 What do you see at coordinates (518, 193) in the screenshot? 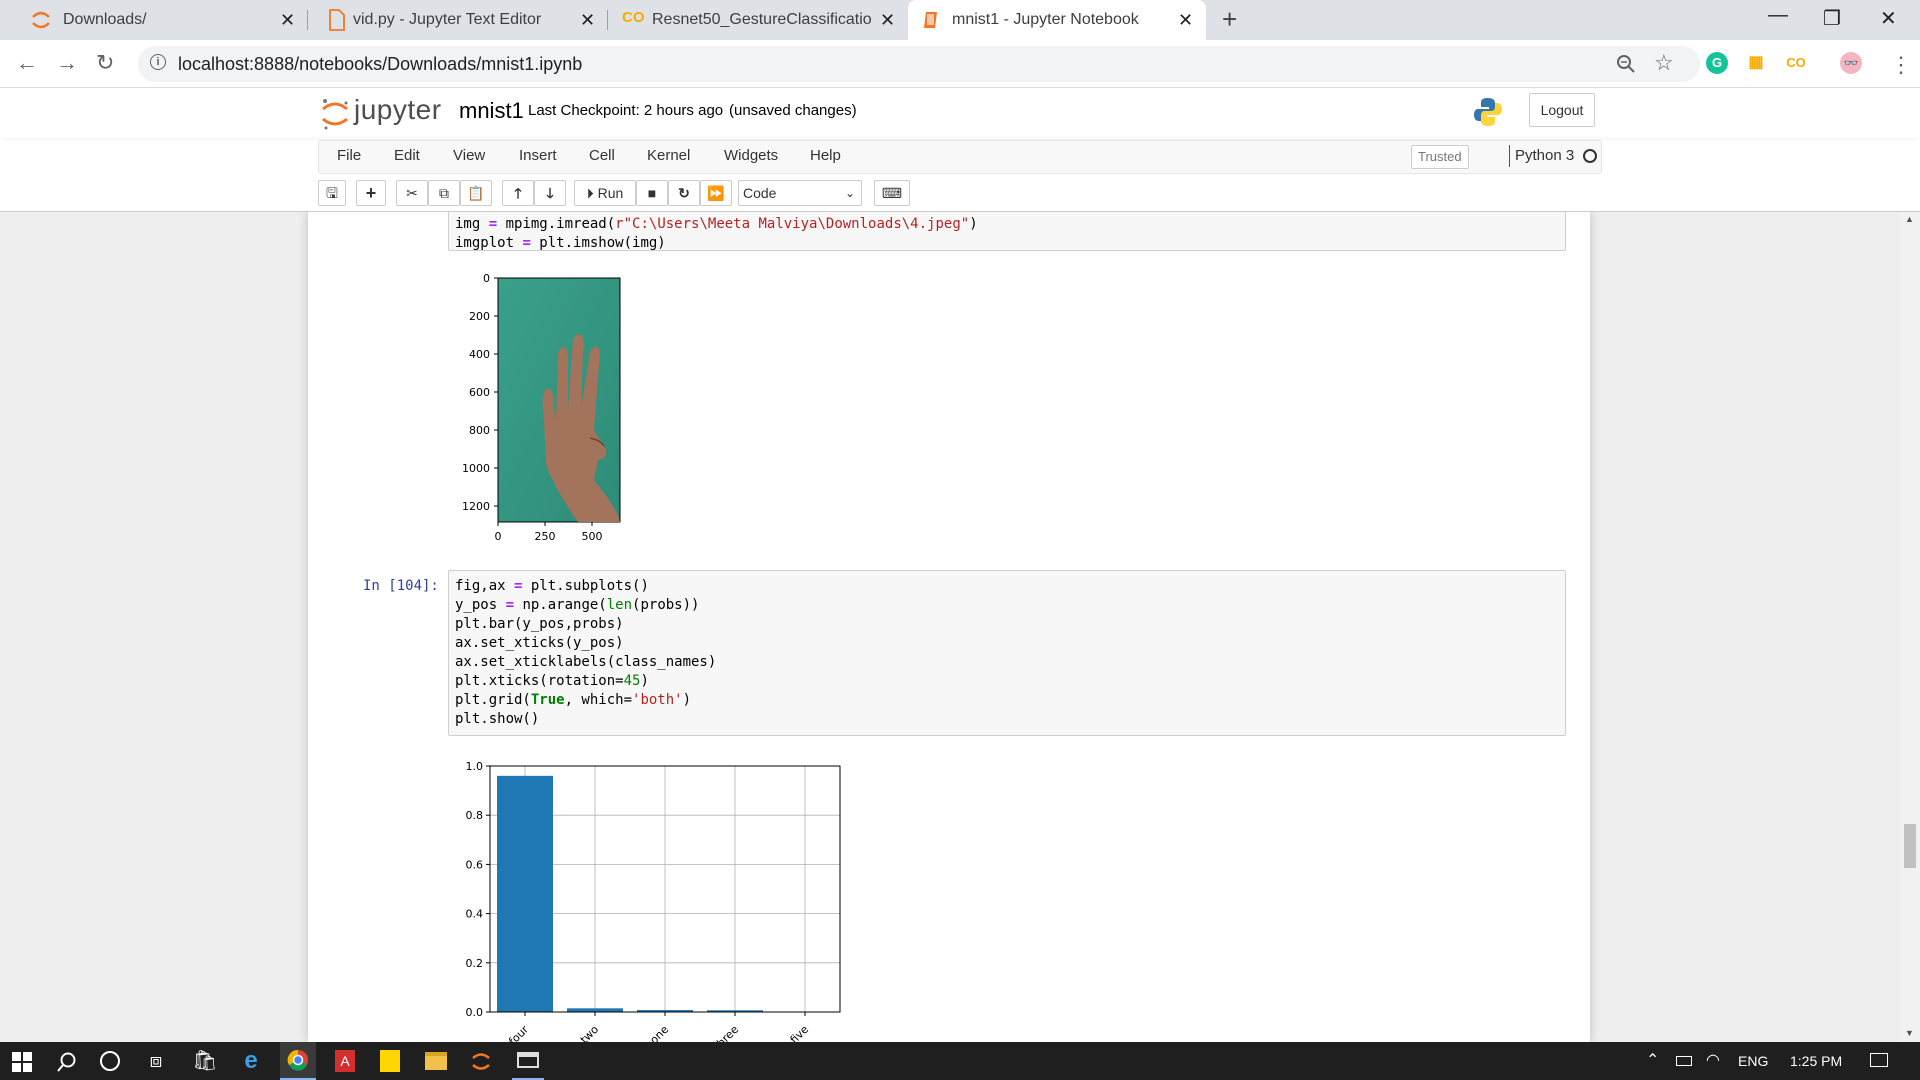
I see `move-up-button: 🡑` at bounding box center [518, 193].